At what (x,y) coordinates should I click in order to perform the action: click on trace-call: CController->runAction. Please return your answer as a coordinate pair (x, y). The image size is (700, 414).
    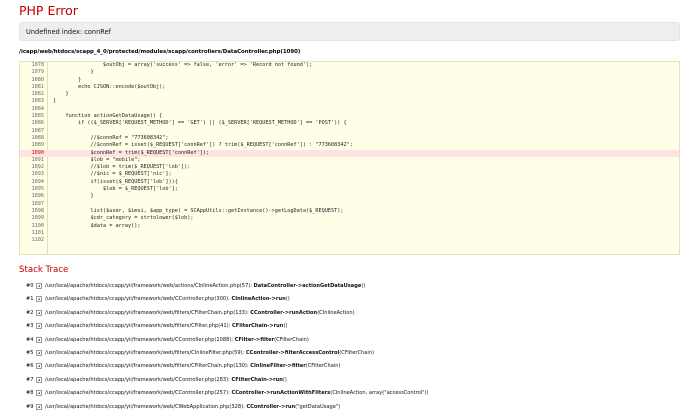
    Looking at the image, I should click on (284, 312).